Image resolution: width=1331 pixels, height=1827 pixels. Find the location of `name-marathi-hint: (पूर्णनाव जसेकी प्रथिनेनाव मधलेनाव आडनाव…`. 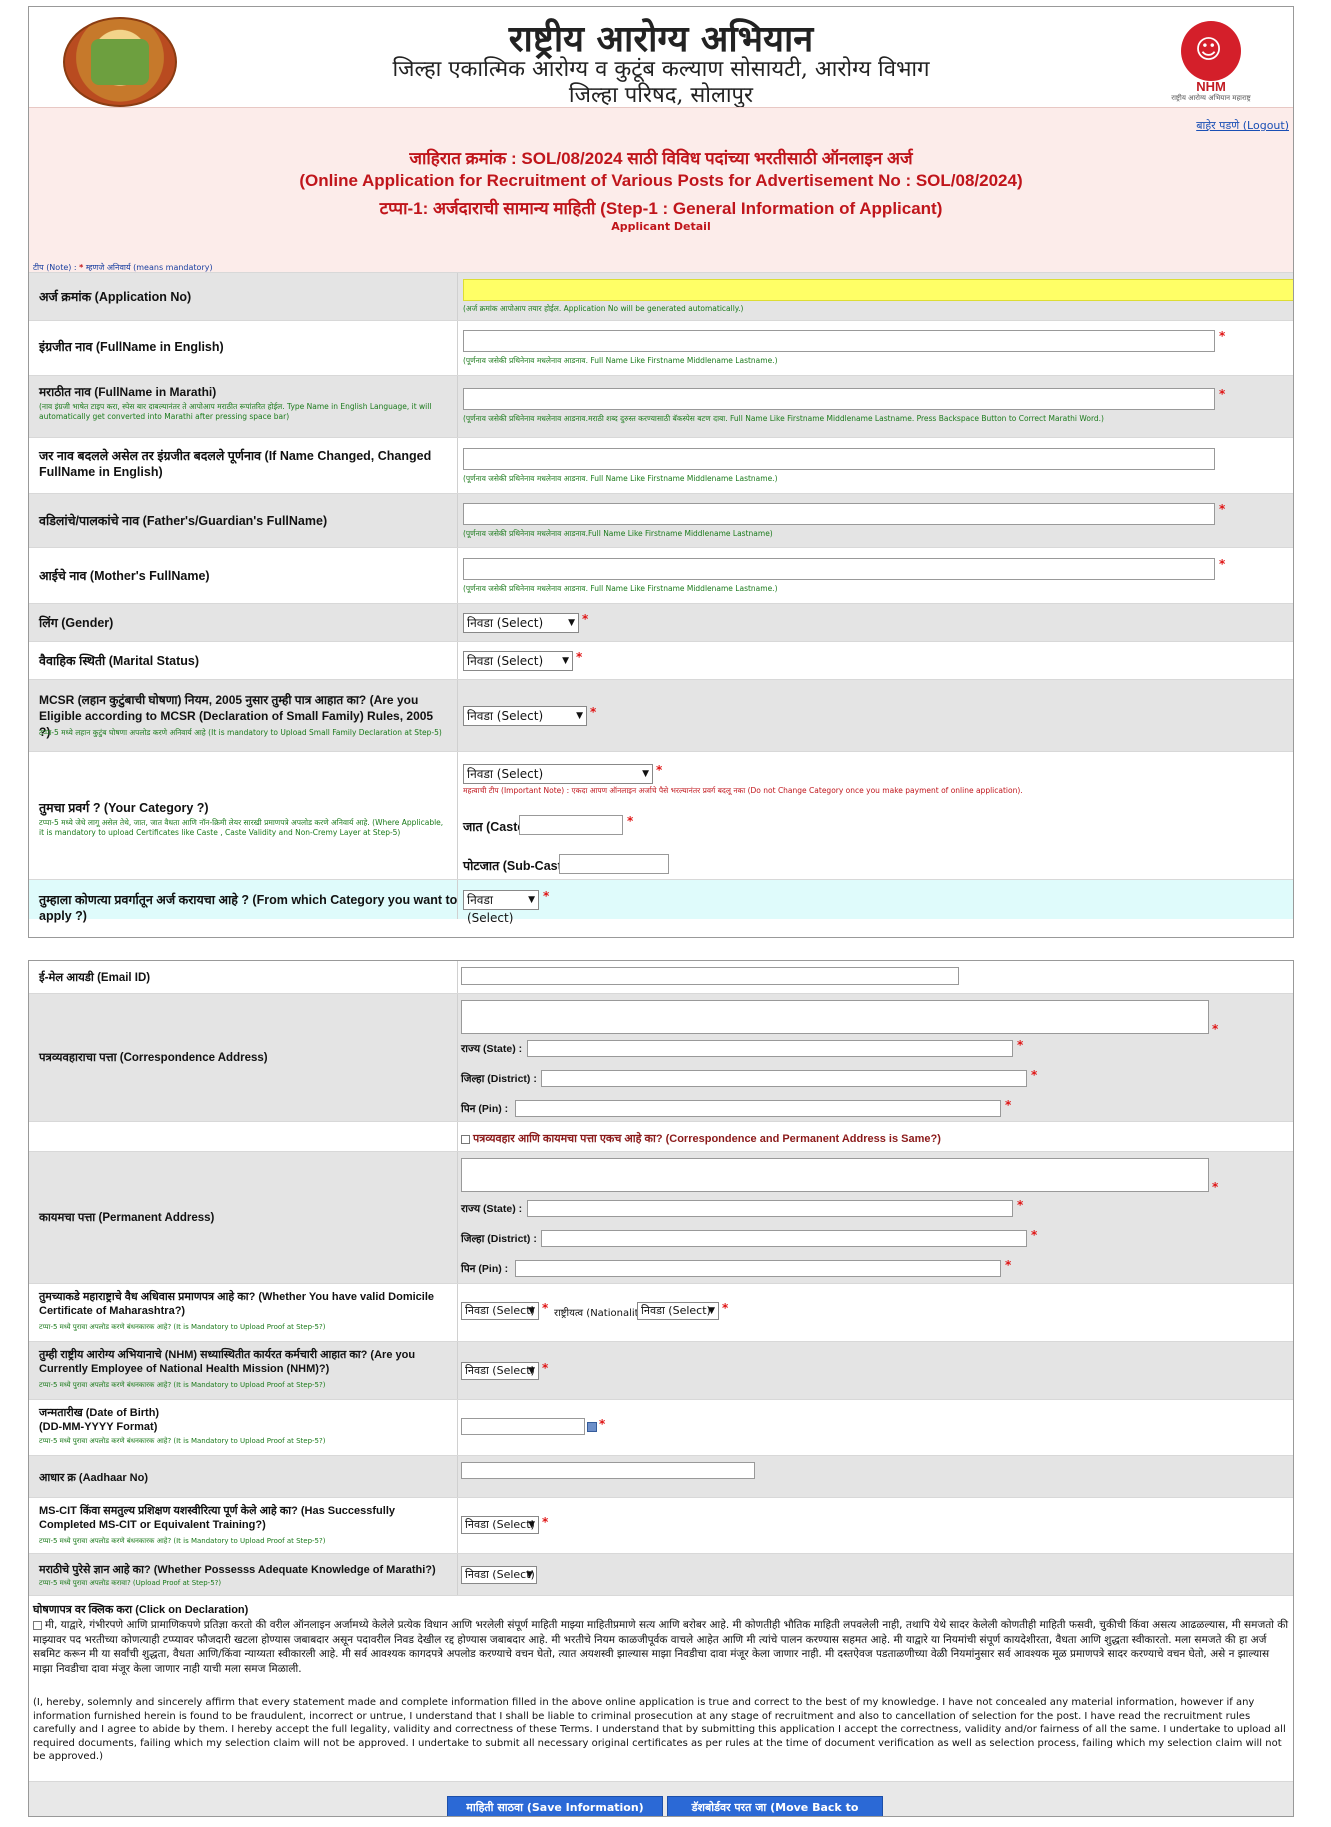

name-marathi-hint: (पूर्णनाव जसेकी प्रथिनेनाव मधलेनाव आडनाव… is located at coordinates (783, 418).